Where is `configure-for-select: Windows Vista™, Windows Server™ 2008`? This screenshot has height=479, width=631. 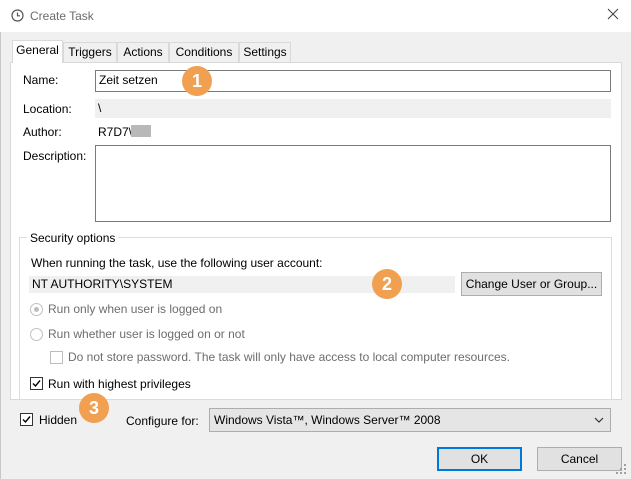 configure-for-select: Windows Vista™, Windows Server™ 2008 is located at coordinates (410, 420).